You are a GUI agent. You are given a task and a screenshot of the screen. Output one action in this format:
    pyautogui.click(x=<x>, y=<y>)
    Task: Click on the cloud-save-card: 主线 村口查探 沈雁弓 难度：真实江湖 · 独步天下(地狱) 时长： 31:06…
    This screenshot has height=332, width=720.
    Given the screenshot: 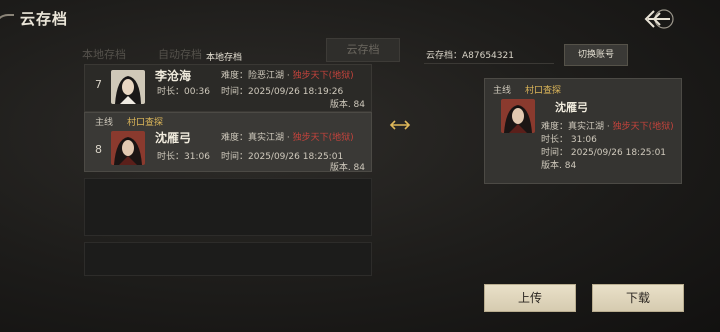 What is the action you would take?
    pyautogui.click(x=583, y=131)
    